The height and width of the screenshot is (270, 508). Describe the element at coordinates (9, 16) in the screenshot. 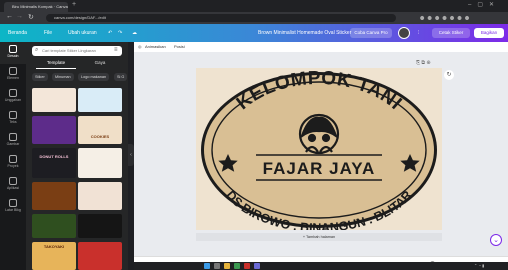

I see `back-arrow-icon: ←` at that location.